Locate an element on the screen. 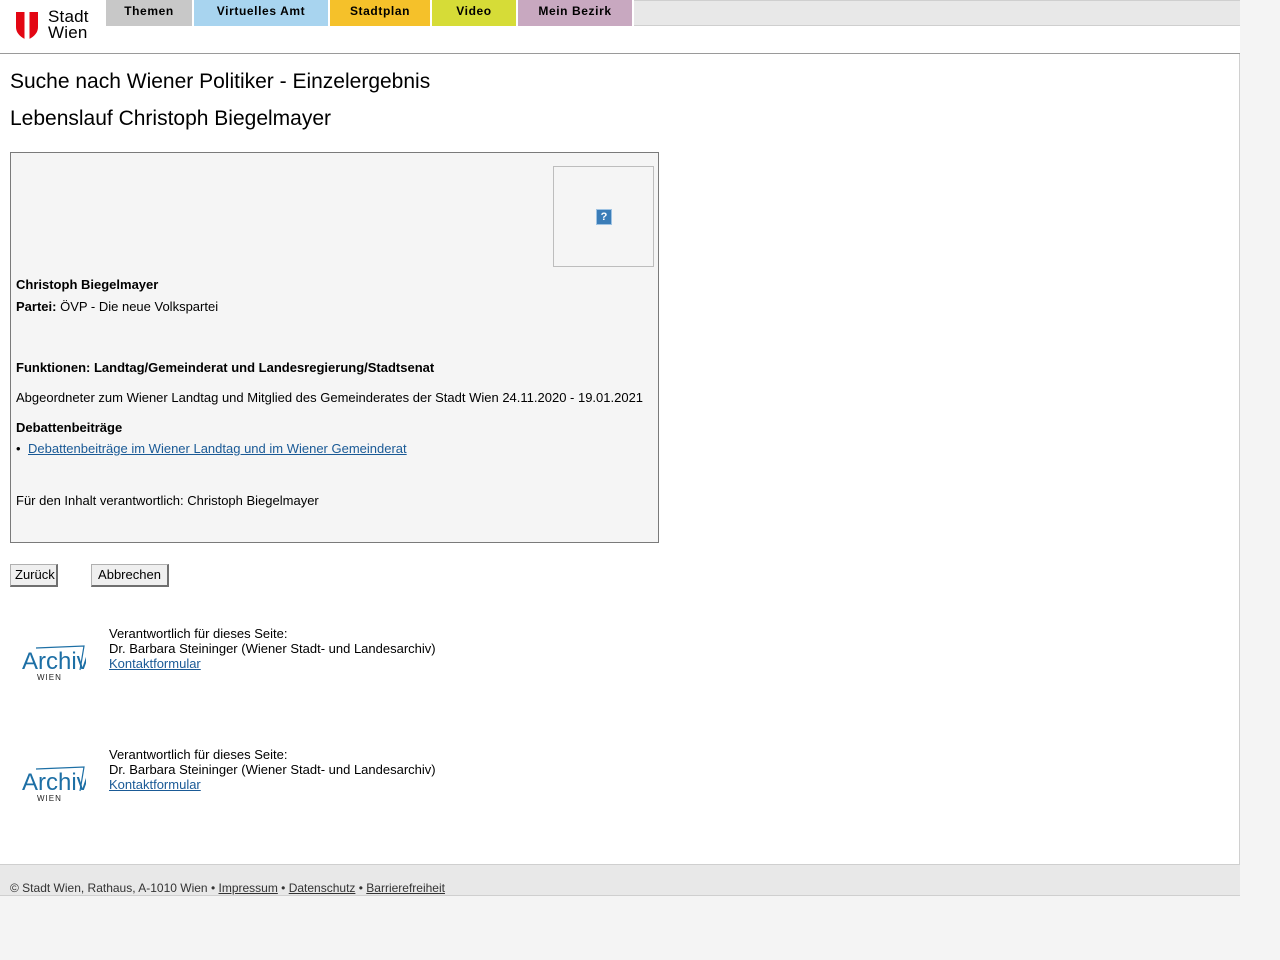  tab-stadtplan: Stadtplan is located at coordinates (381, 13).